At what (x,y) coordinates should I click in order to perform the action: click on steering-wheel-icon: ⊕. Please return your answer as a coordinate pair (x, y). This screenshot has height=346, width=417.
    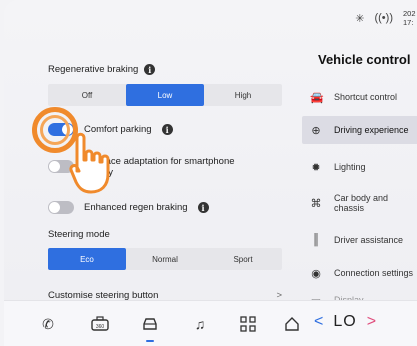
    Looking at the image, I should click on (316, 130).